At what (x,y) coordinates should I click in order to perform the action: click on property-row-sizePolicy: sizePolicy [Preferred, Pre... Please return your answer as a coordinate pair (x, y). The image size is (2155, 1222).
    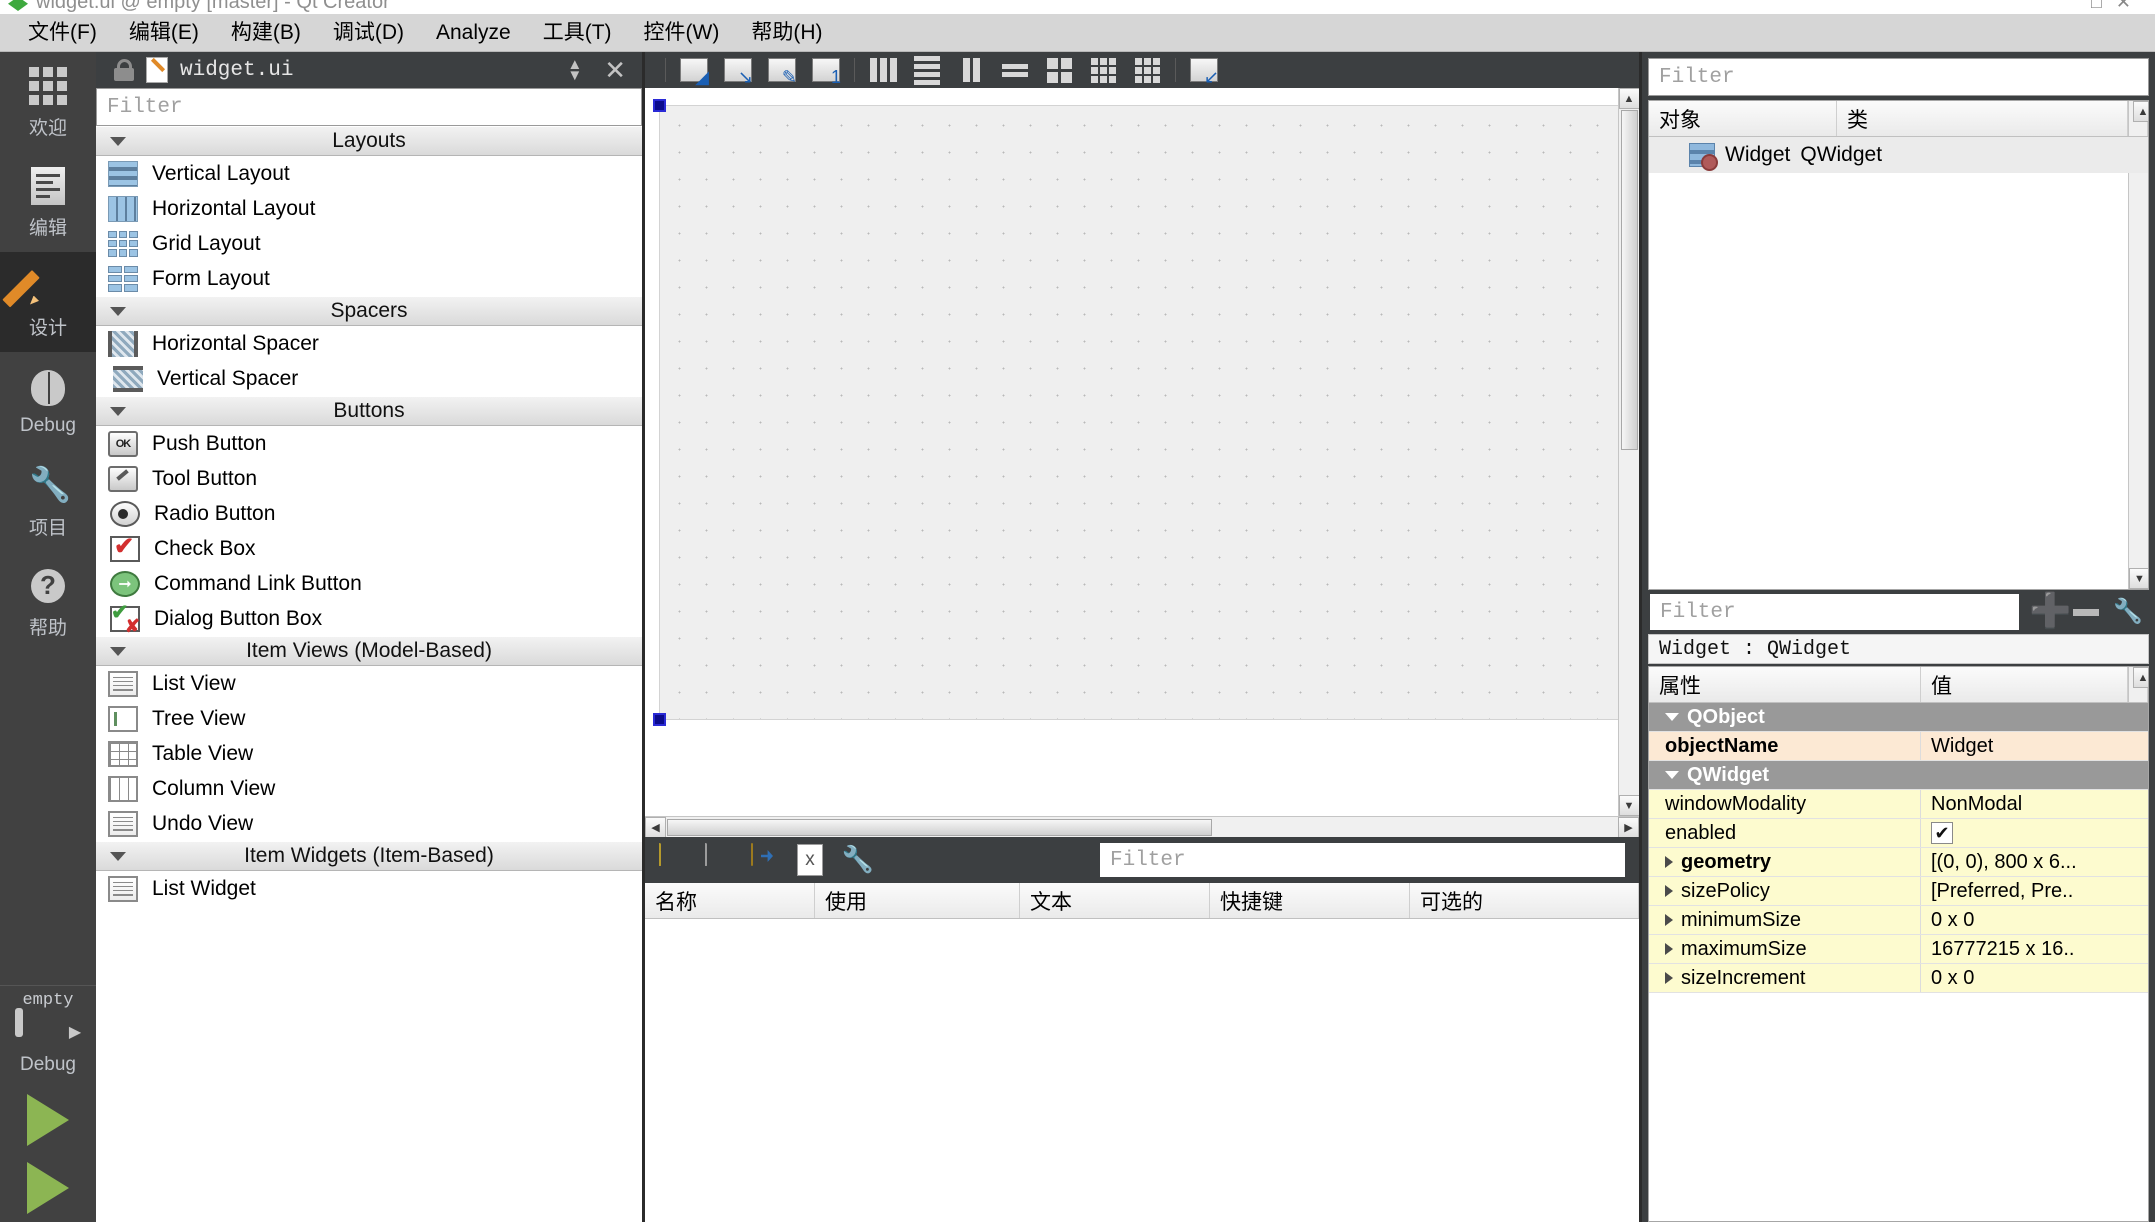
    Looking at the image, I should click on (1898, 891).